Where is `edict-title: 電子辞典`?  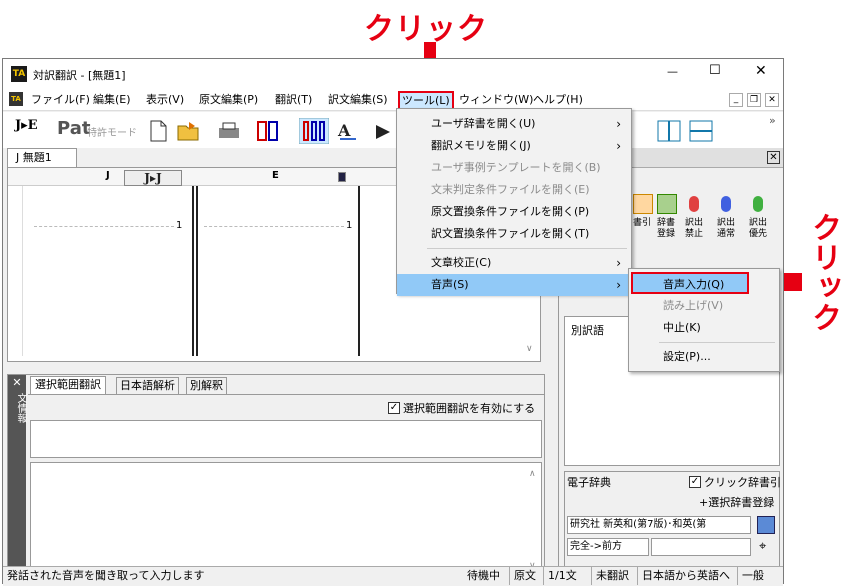 edict-title: 電子辞典 is located at coordinates (589, 482).